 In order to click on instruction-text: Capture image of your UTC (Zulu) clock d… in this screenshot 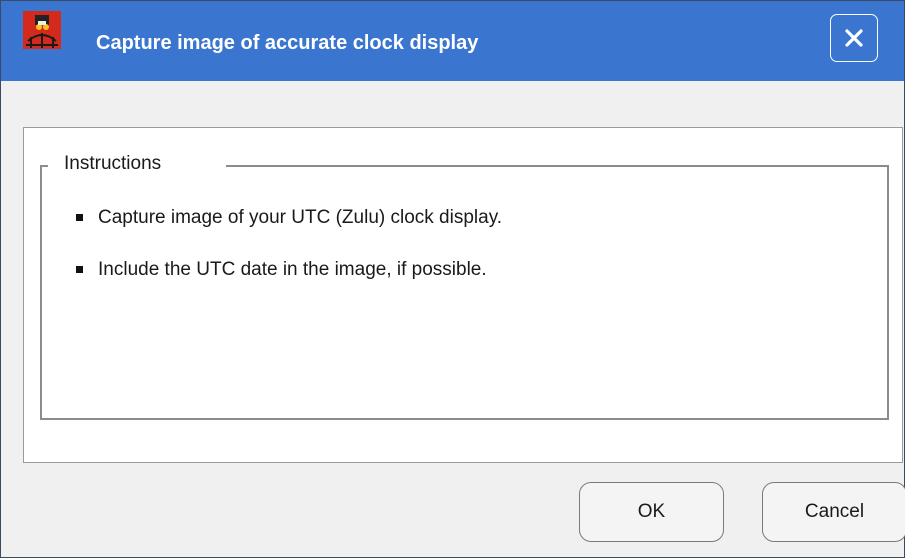, I will do `click(300, 217)`.